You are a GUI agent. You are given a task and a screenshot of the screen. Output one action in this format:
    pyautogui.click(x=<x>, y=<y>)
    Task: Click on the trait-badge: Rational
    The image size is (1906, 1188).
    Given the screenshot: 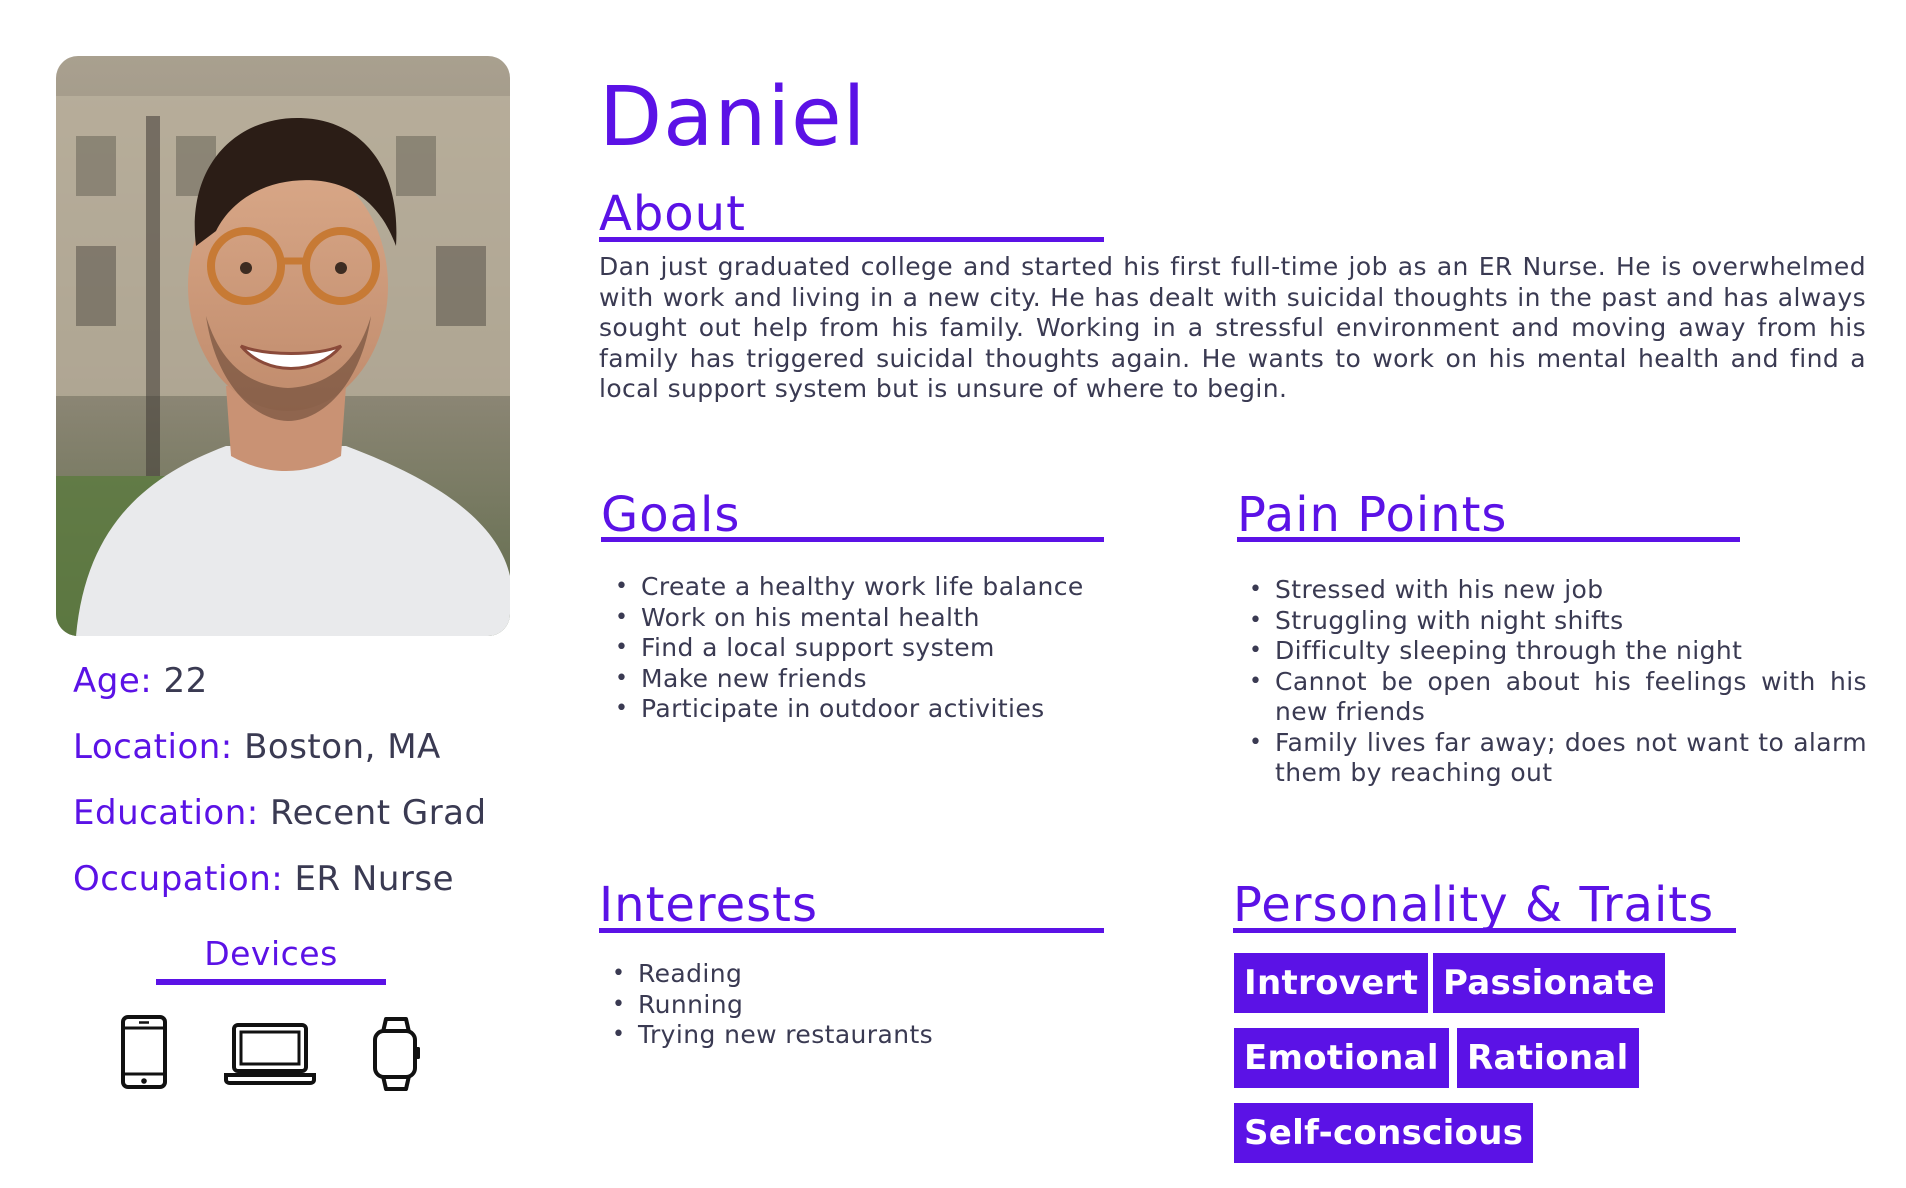 What is the action you would take?
    pyautogui.click(x=1548, y=1058)
    